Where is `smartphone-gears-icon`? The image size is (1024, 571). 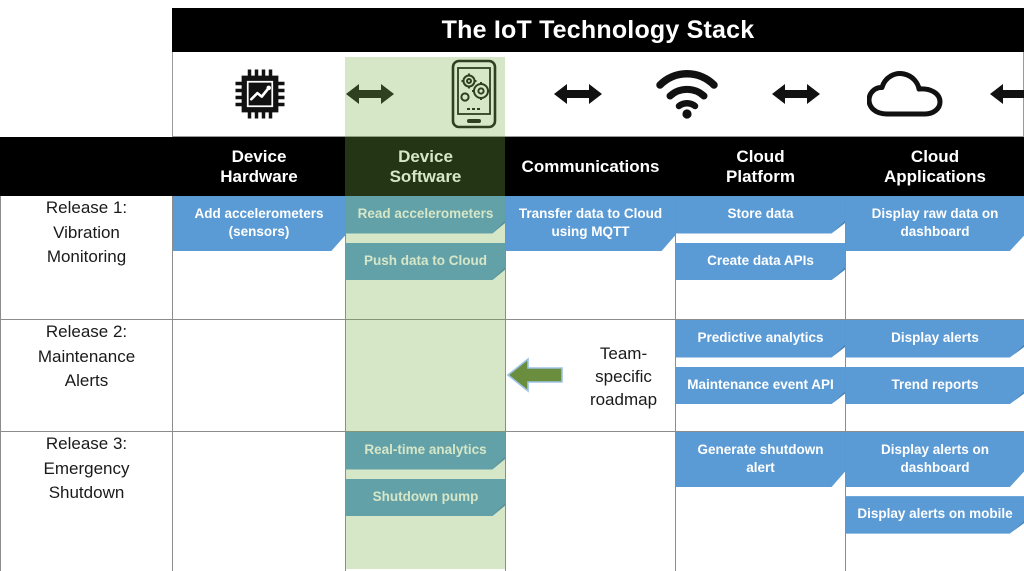 smartphone-gears-icon is located at coordinates (474, 94).